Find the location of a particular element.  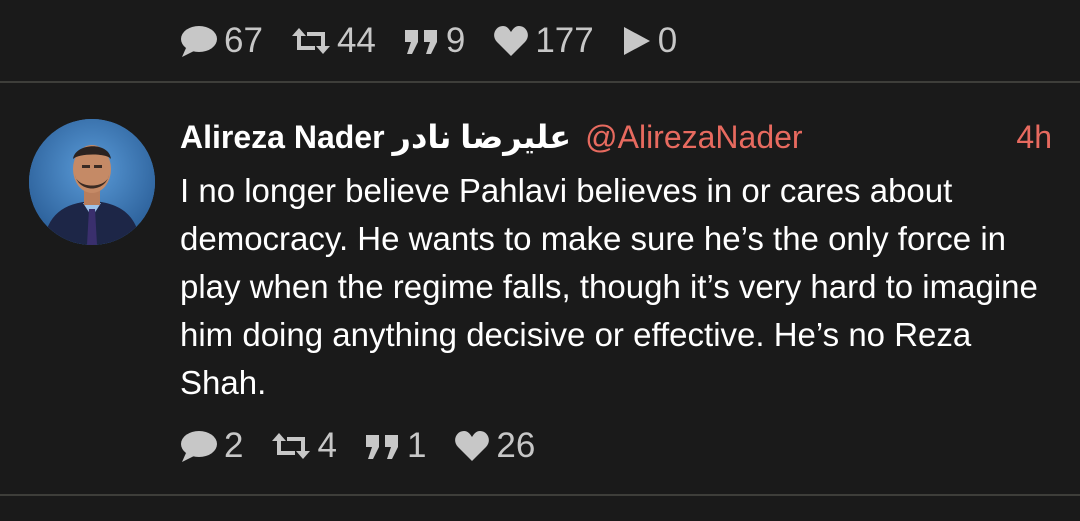

reply-button: 2 is located at coordinates (211, 446).